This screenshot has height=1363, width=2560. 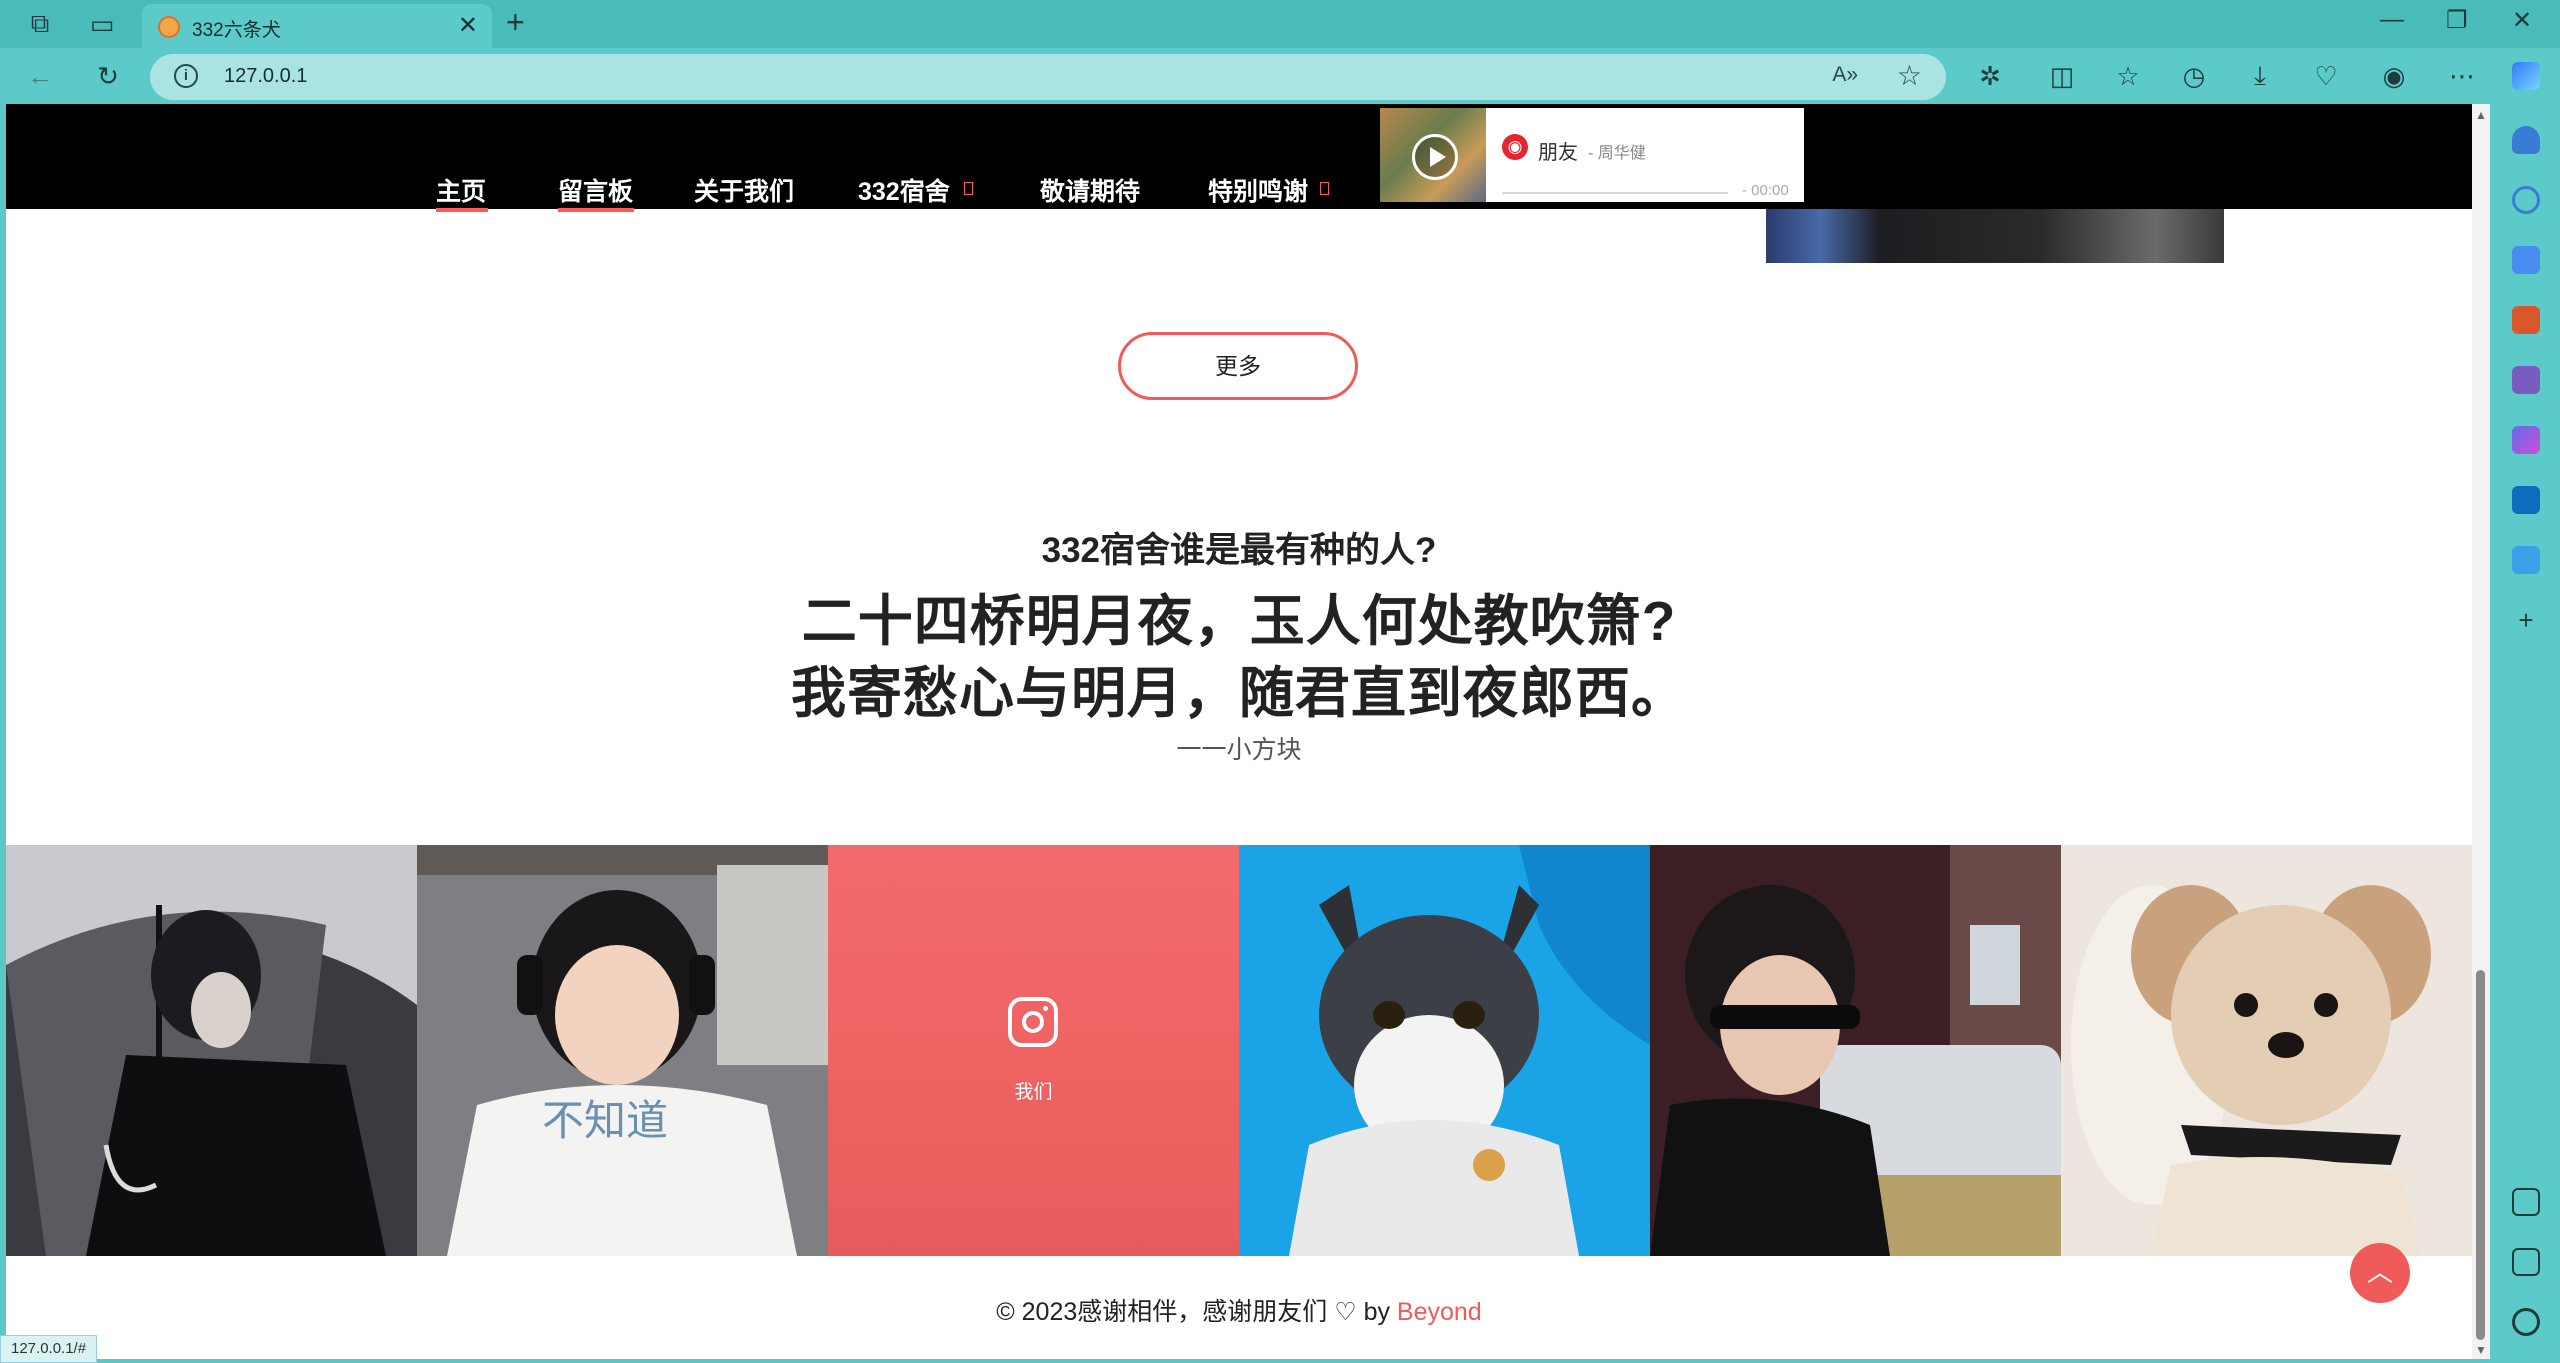 What do you see at coordinates (1258, 190) in the screenshot?
I see `nav-thanks: 特别鸣谢` at bounding box center [1258, 190].